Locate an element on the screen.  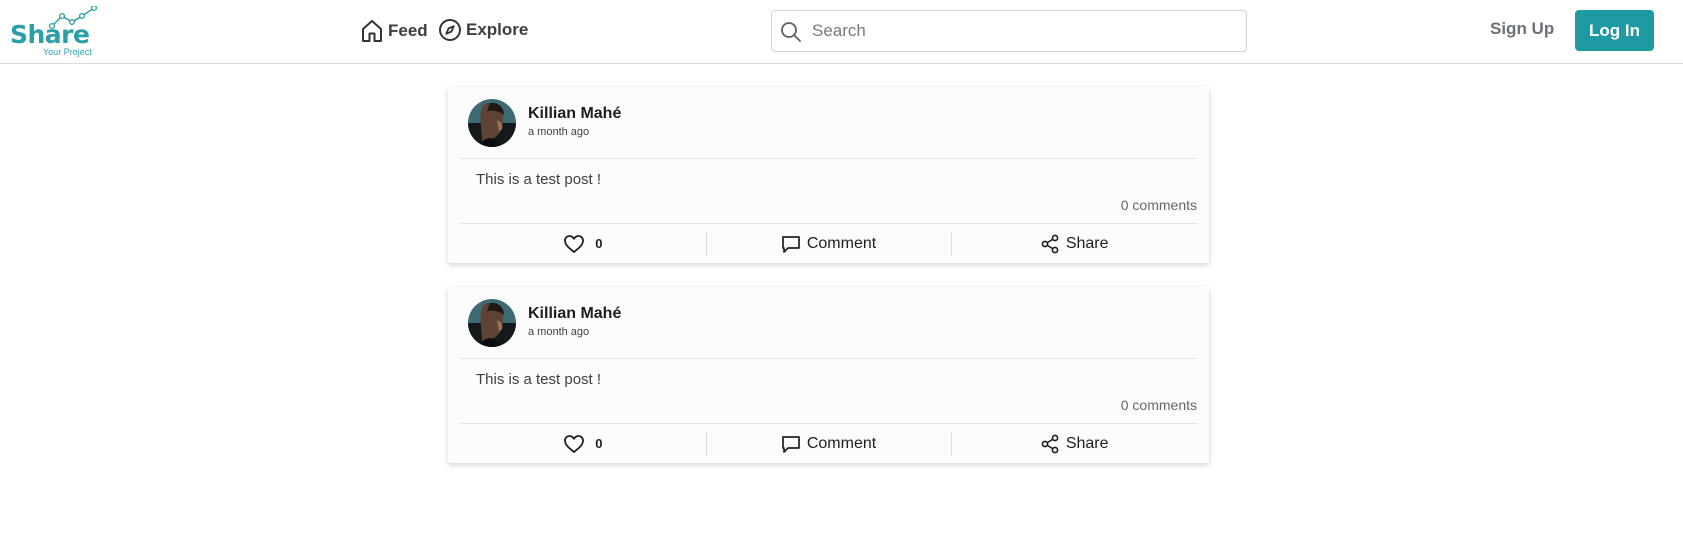
search-input is located at coordinates (1022, 31).